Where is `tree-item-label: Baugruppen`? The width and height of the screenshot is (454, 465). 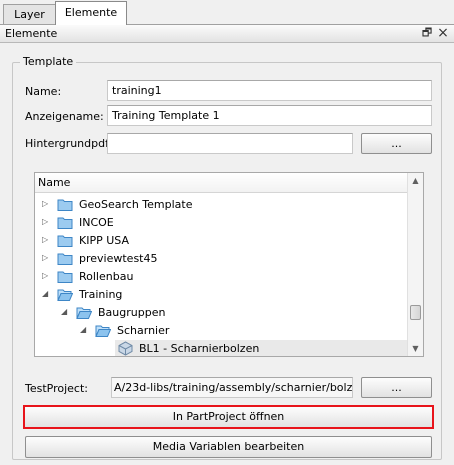 tree-item-label: Baugruppen is located at coordinates (132, 312).